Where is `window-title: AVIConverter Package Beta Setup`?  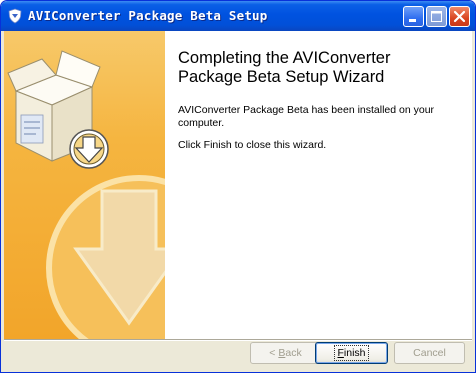 window-title: AVIConverter Package Beta Setup is located at coordinates (148, 15).